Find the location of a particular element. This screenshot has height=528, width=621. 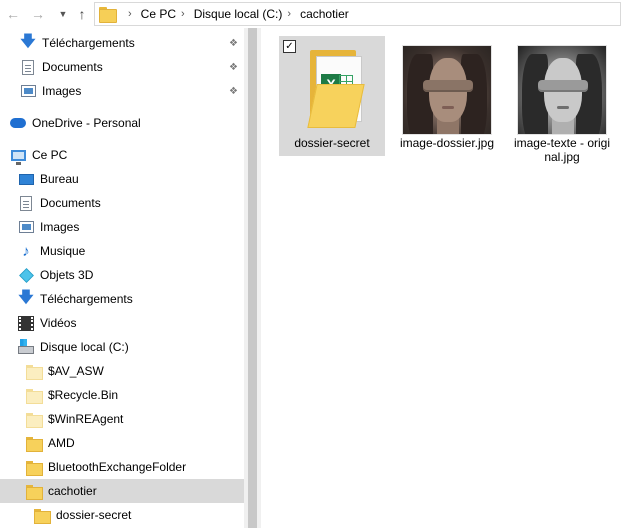

back-button: ← is located at coordinates (13, 14).